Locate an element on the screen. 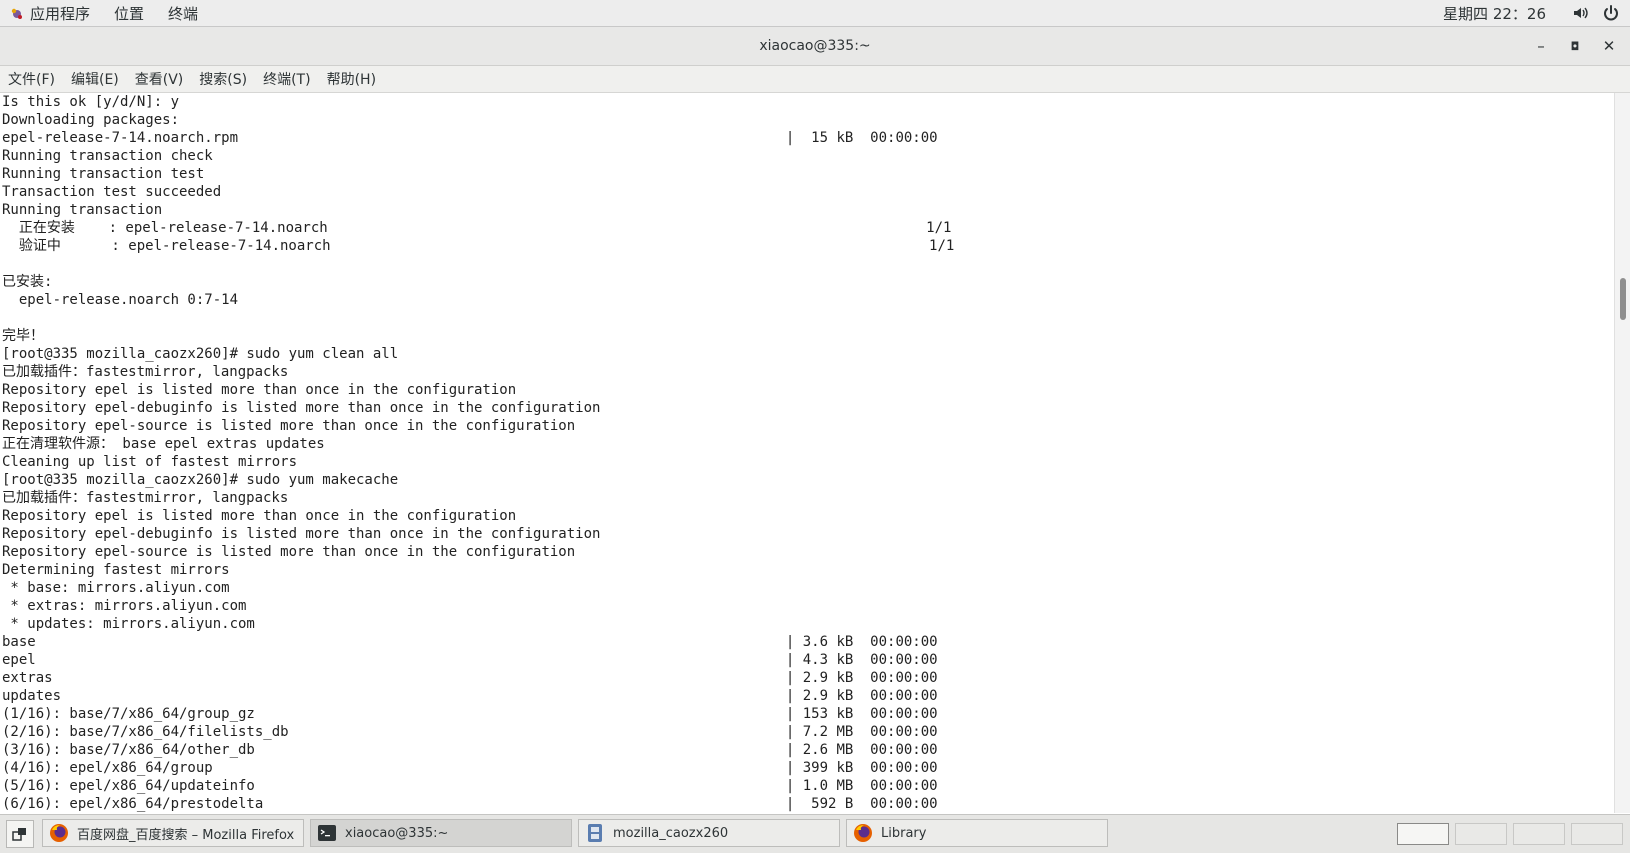 This screenshot has width=1630, height=853. terminal-line: 已安装: is located at coordinates (27, 282).